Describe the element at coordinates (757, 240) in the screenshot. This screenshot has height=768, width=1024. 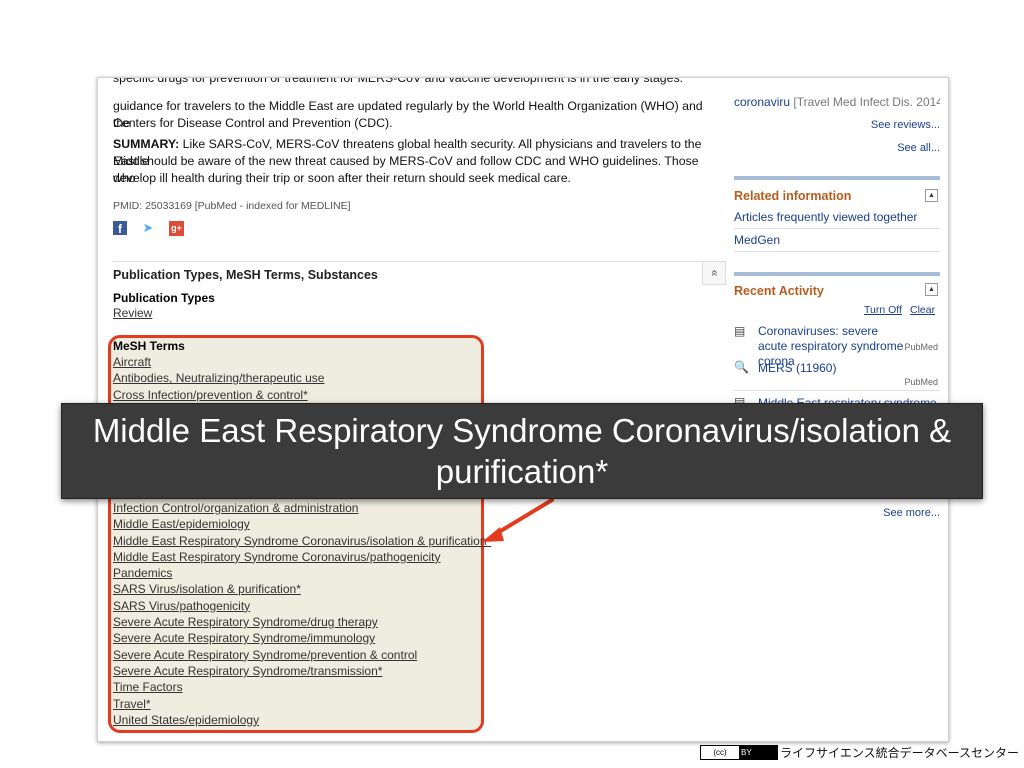
I see `related-link: MedGen` at that location.